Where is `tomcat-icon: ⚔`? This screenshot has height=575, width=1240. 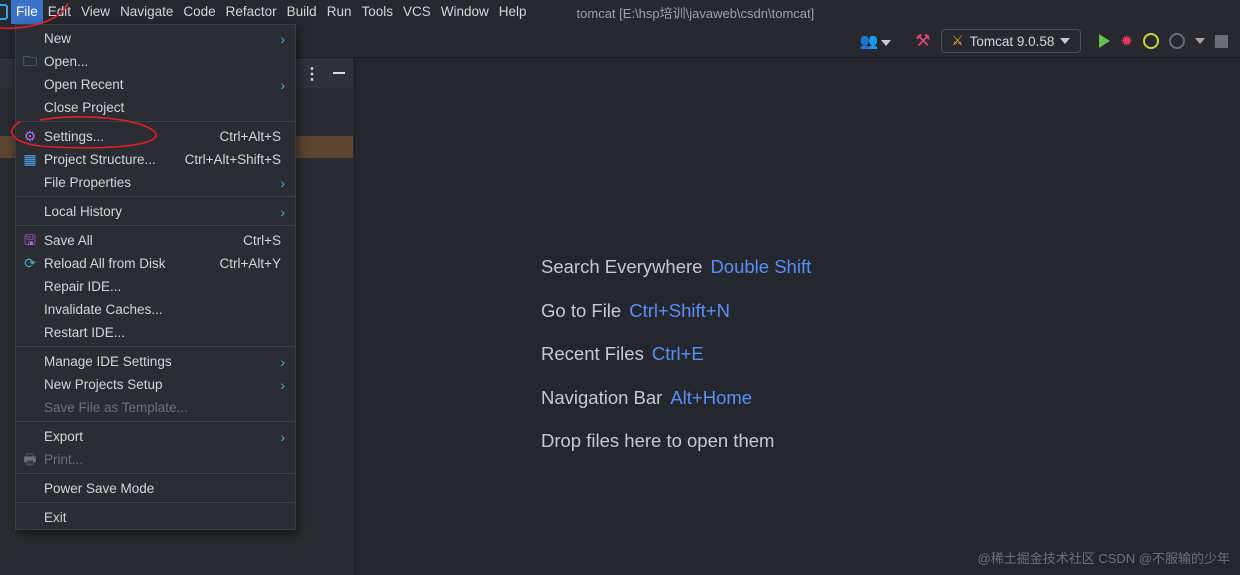
tomcat-icon: ⚔ is located at coordinates (957, 40).